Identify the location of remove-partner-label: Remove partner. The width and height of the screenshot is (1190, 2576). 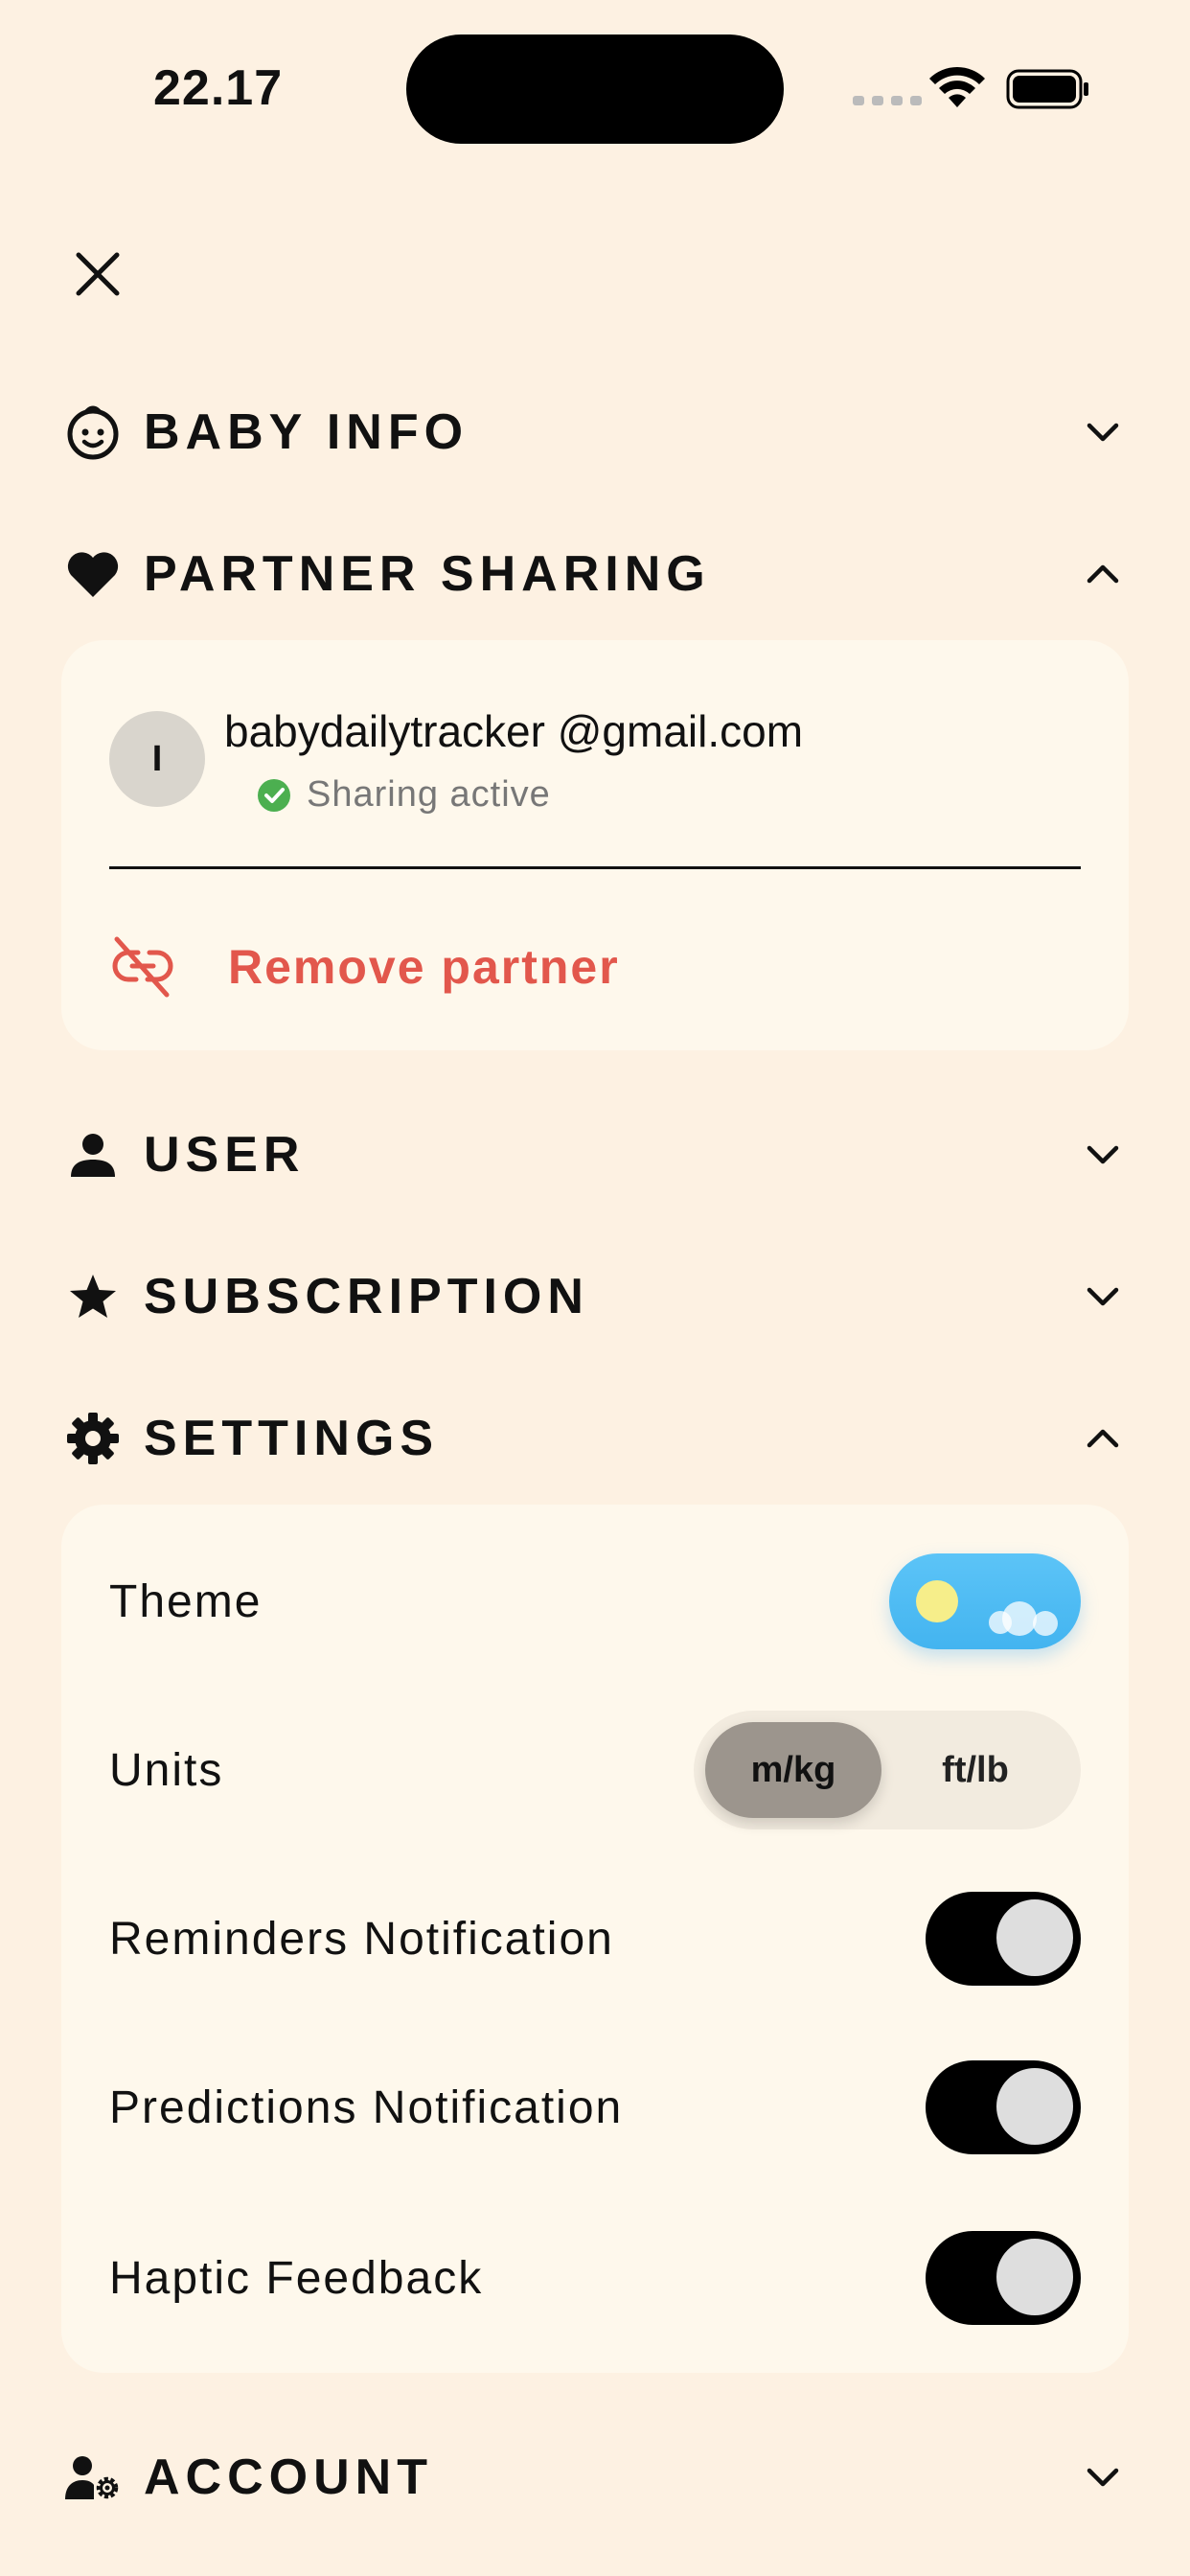
(424, 967).